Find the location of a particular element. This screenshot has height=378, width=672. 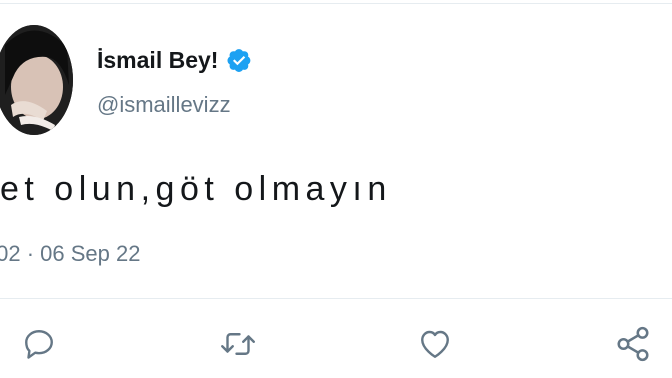

retweet-button is located at coordinates (238, 344).